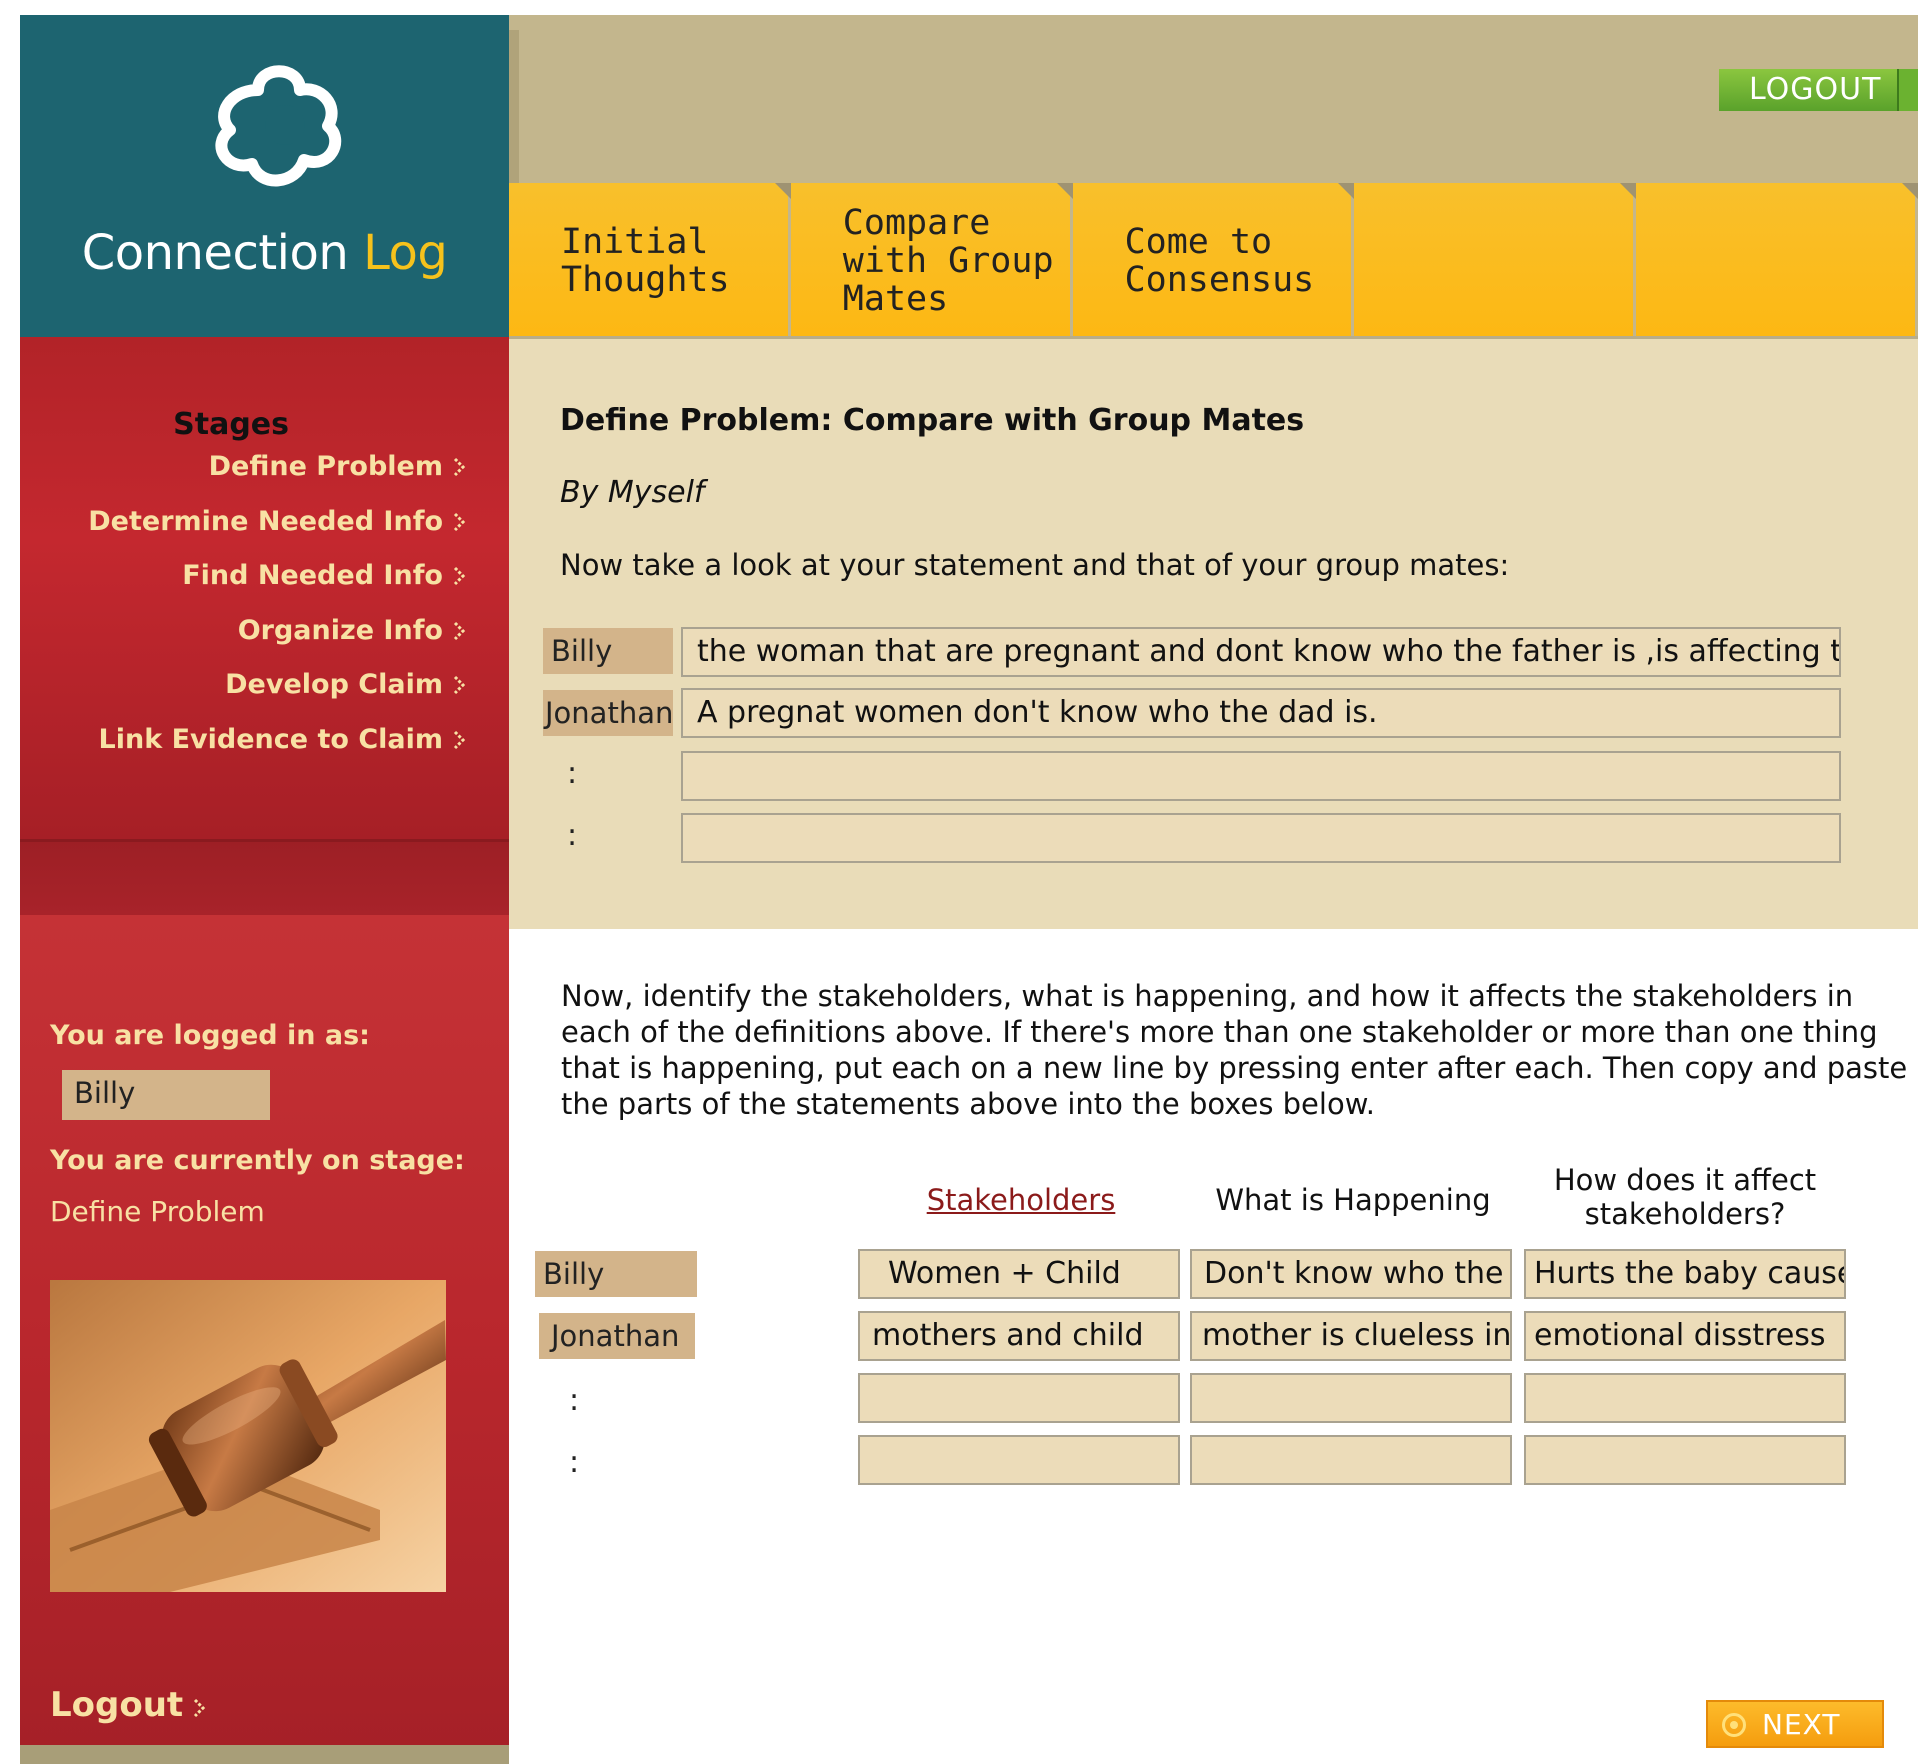 The height and width of the screenshot is (1764, 1918). I want to click on stakeholders-field: mothers and child, so click(1019, 1336).